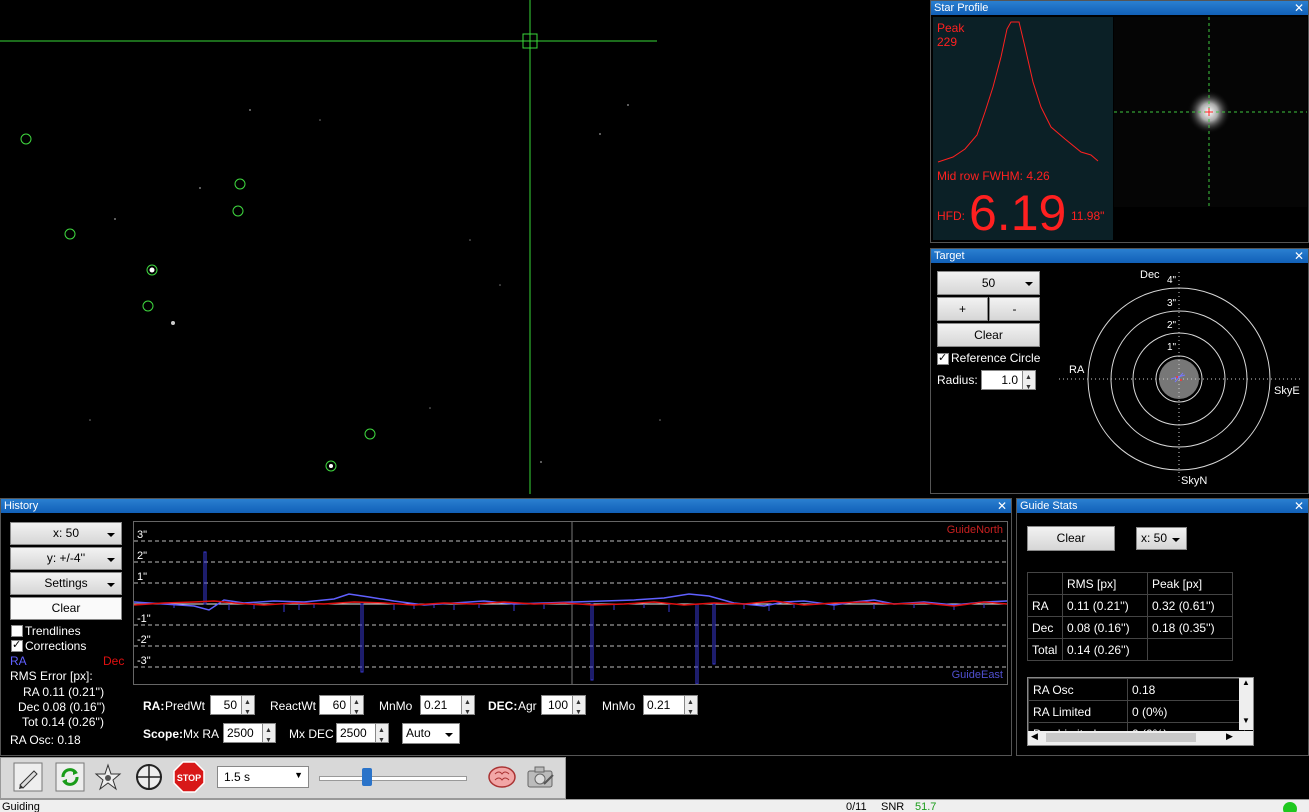 This screenshot has height=812, width=1309. Describe the element at coordinates (66, 608) in the screenshot. I see `history-clear-button: Clear` at that location.